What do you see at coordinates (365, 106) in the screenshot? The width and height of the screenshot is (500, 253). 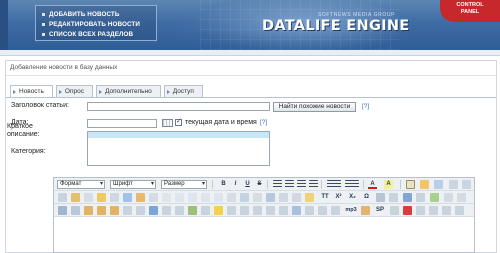 I see `title-help-link: [?]` at bounding box center [365, 106].